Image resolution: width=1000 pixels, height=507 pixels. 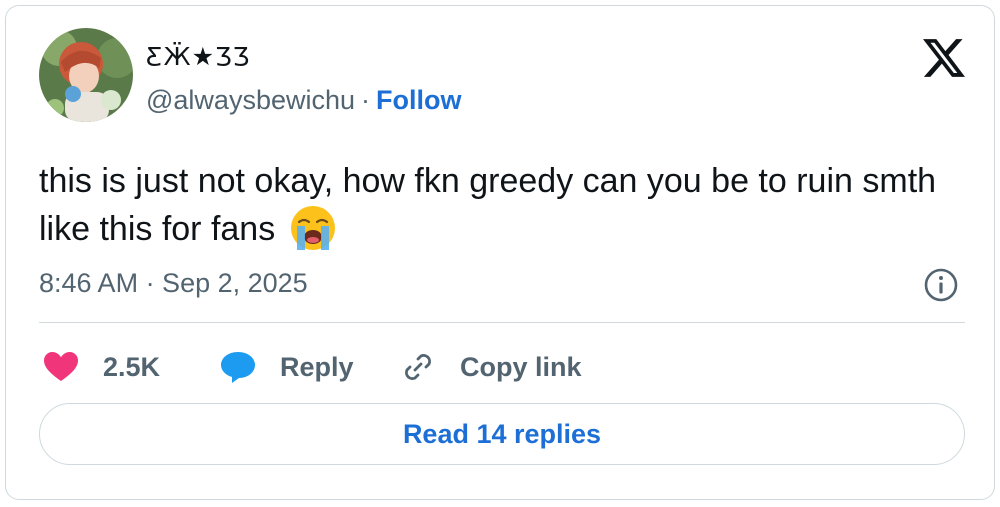 I want to click on follow-button: Follow, so click(x=418, y=100).